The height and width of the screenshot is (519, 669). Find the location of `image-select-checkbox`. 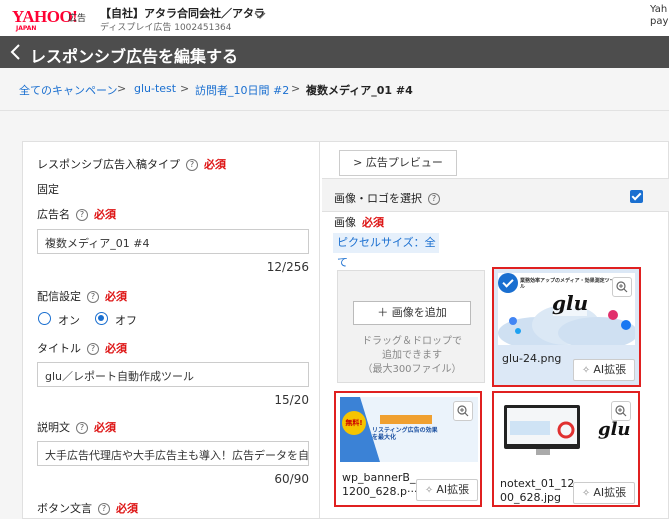

image-select-checkbox is located at coordinates (636, 196).